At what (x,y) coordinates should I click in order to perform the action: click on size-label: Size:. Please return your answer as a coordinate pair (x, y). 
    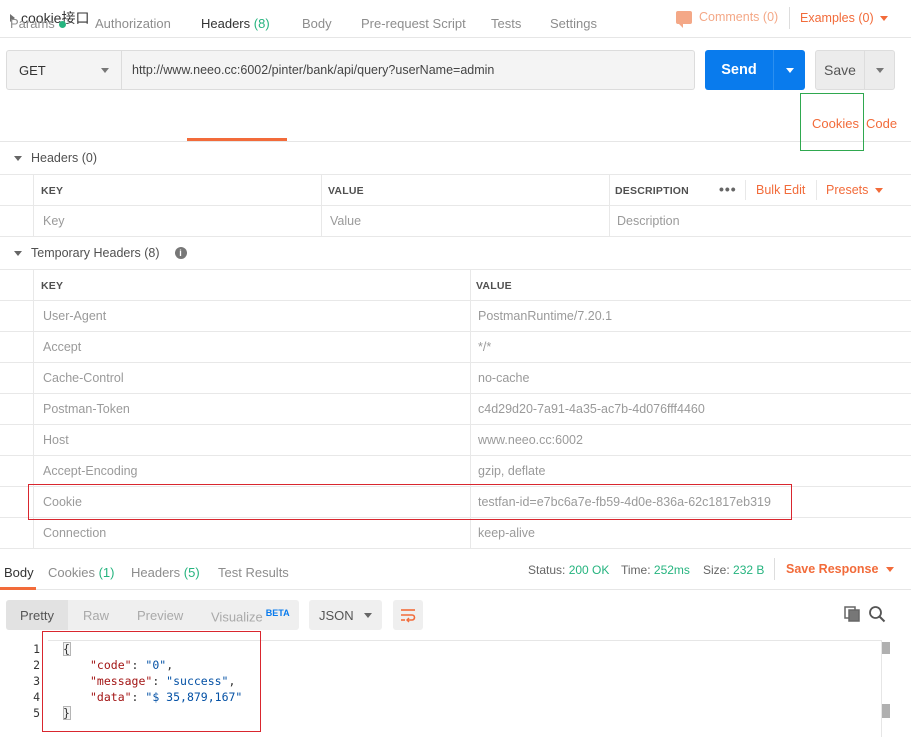
    Looking at the image, I should click on (716, 570).